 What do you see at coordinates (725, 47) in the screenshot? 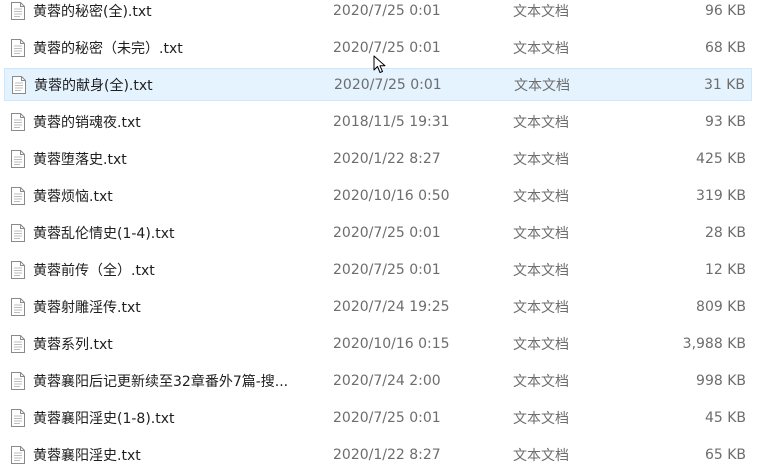
I see `file-size: 68 KB` at bounding box center [725, 47].